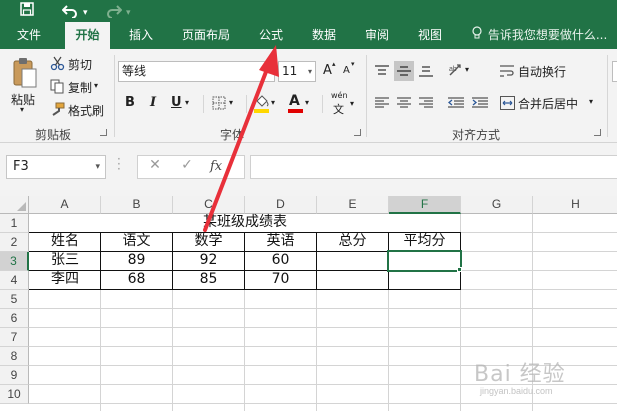 The width and height of the screenshot is (617, 411). What do you see at coordinates (87, 35) in the screenshot?
I see `tab-home: 开始` at bounding box center [87, 35].